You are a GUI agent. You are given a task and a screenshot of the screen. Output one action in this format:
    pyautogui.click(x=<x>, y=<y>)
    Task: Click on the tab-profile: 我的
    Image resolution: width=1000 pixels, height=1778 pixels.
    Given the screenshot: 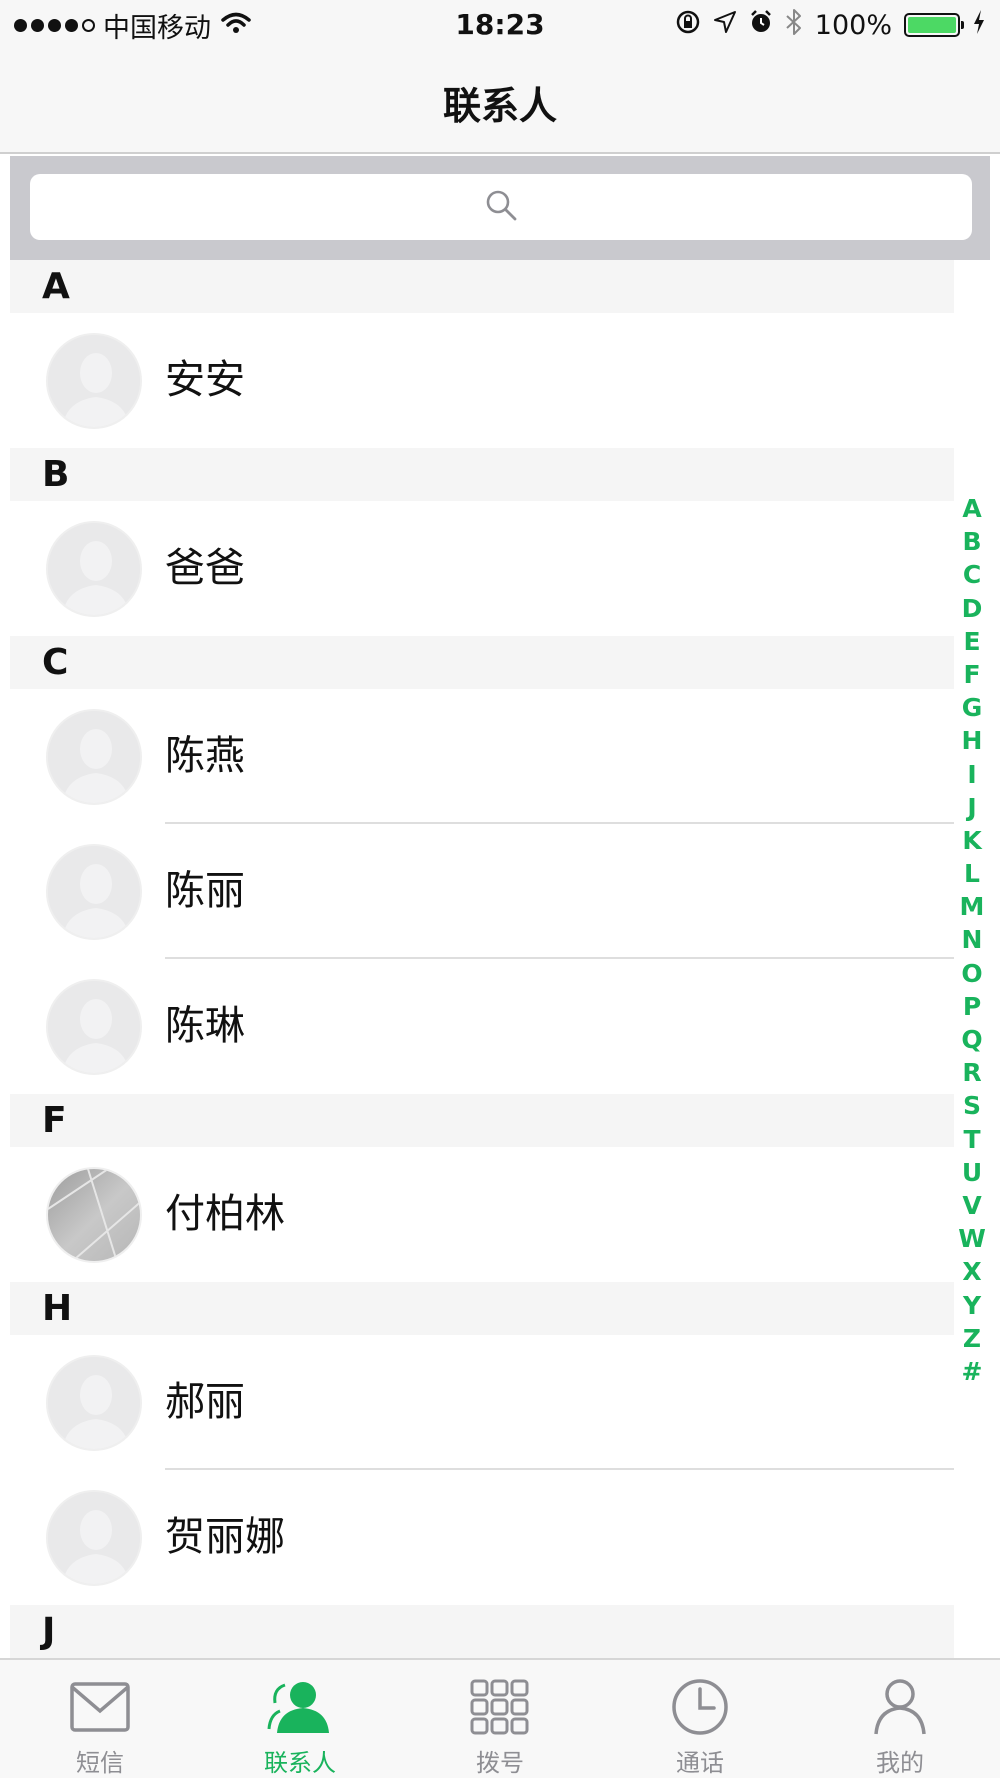 What is the action you would take?
    pyautogui.click(x=900, y=1719)
    